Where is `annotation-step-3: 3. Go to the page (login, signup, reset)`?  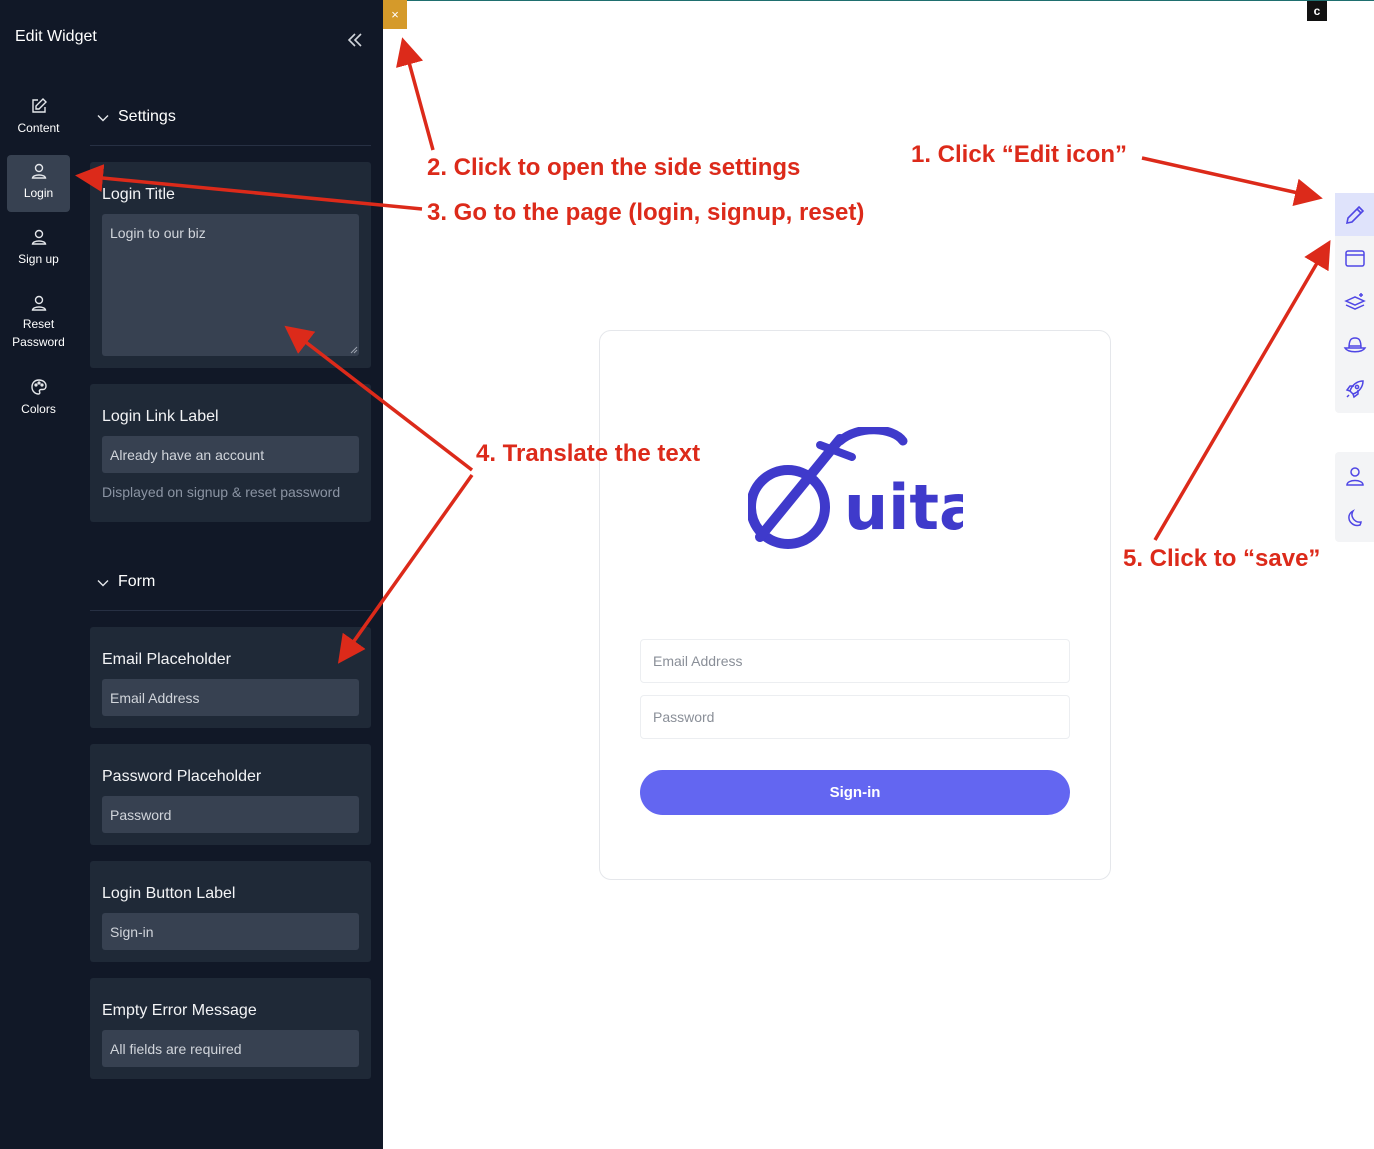 annotation-step-3: 3. Go to the page (login, signup, reset) is located at coordinates (646, 212).